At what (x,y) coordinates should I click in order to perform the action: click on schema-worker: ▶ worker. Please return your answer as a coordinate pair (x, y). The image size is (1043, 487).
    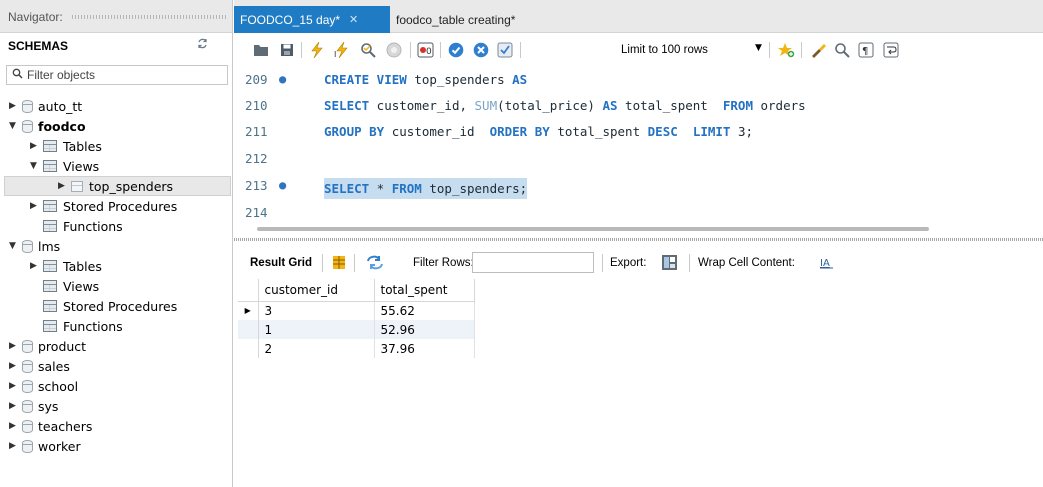
    Looking at the image, I should click on (45, 446).